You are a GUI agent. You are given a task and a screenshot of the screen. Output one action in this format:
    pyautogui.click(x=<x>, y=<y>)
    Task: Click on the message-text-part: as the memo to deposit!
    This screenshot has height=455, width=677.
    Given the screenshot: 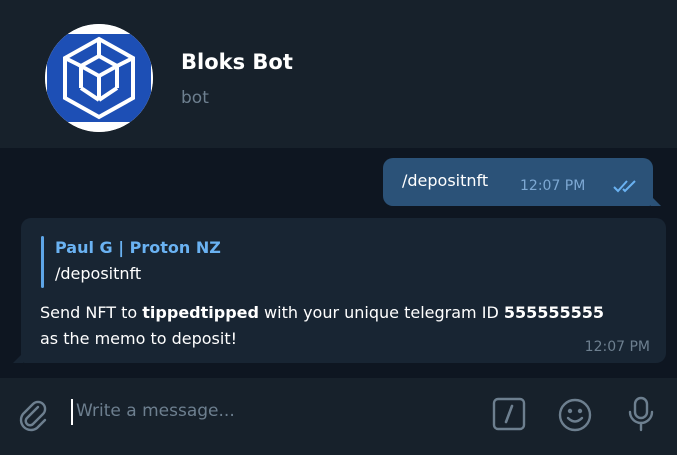 What is the action you would take?
    pyautogui.click(x=139, y=338)
    